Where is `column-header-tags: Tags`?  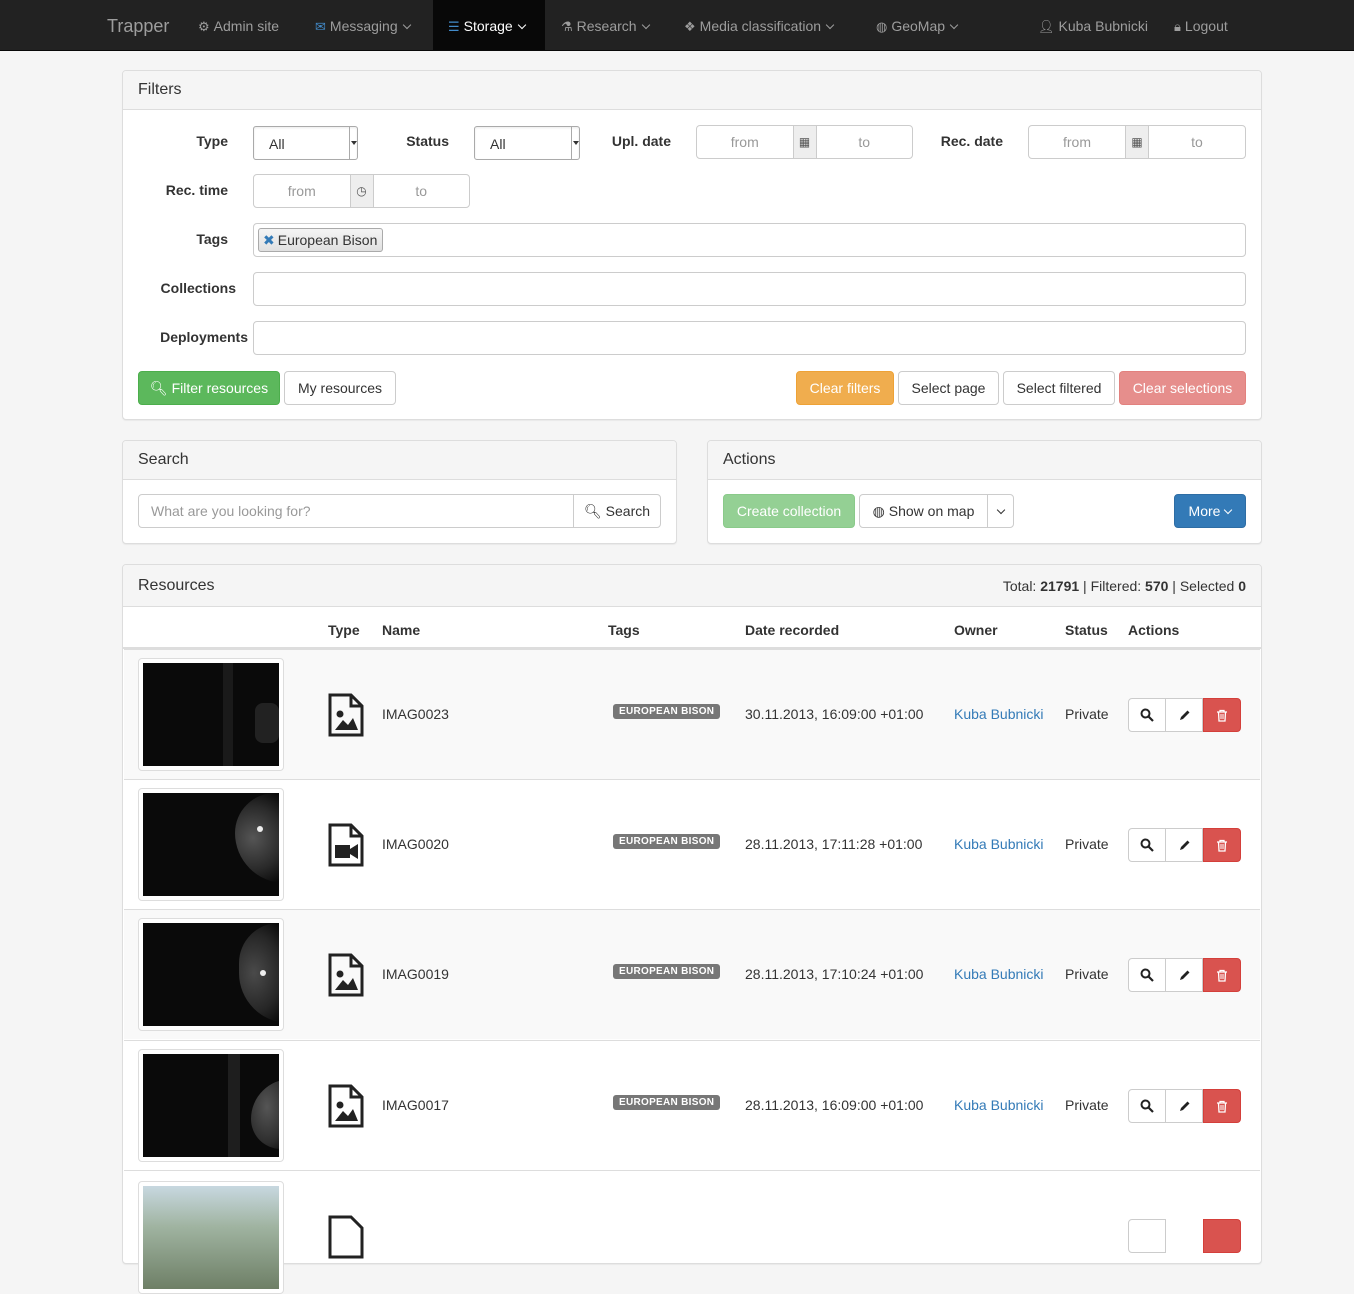 column-header-tags: Tags is located at coordinates (624, 630).